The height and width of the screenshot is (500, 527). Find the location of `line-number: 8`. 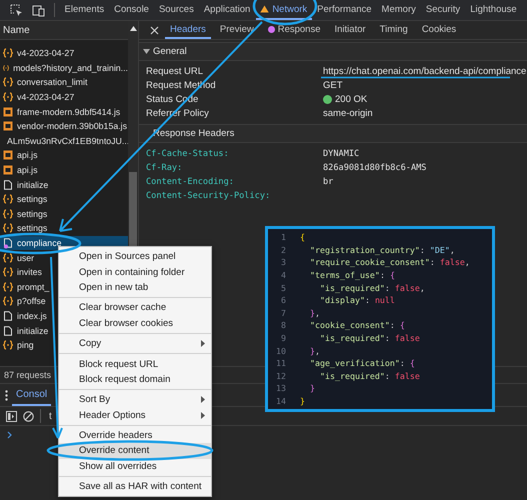

line-number: 8 is located at coordinates (283, 325).